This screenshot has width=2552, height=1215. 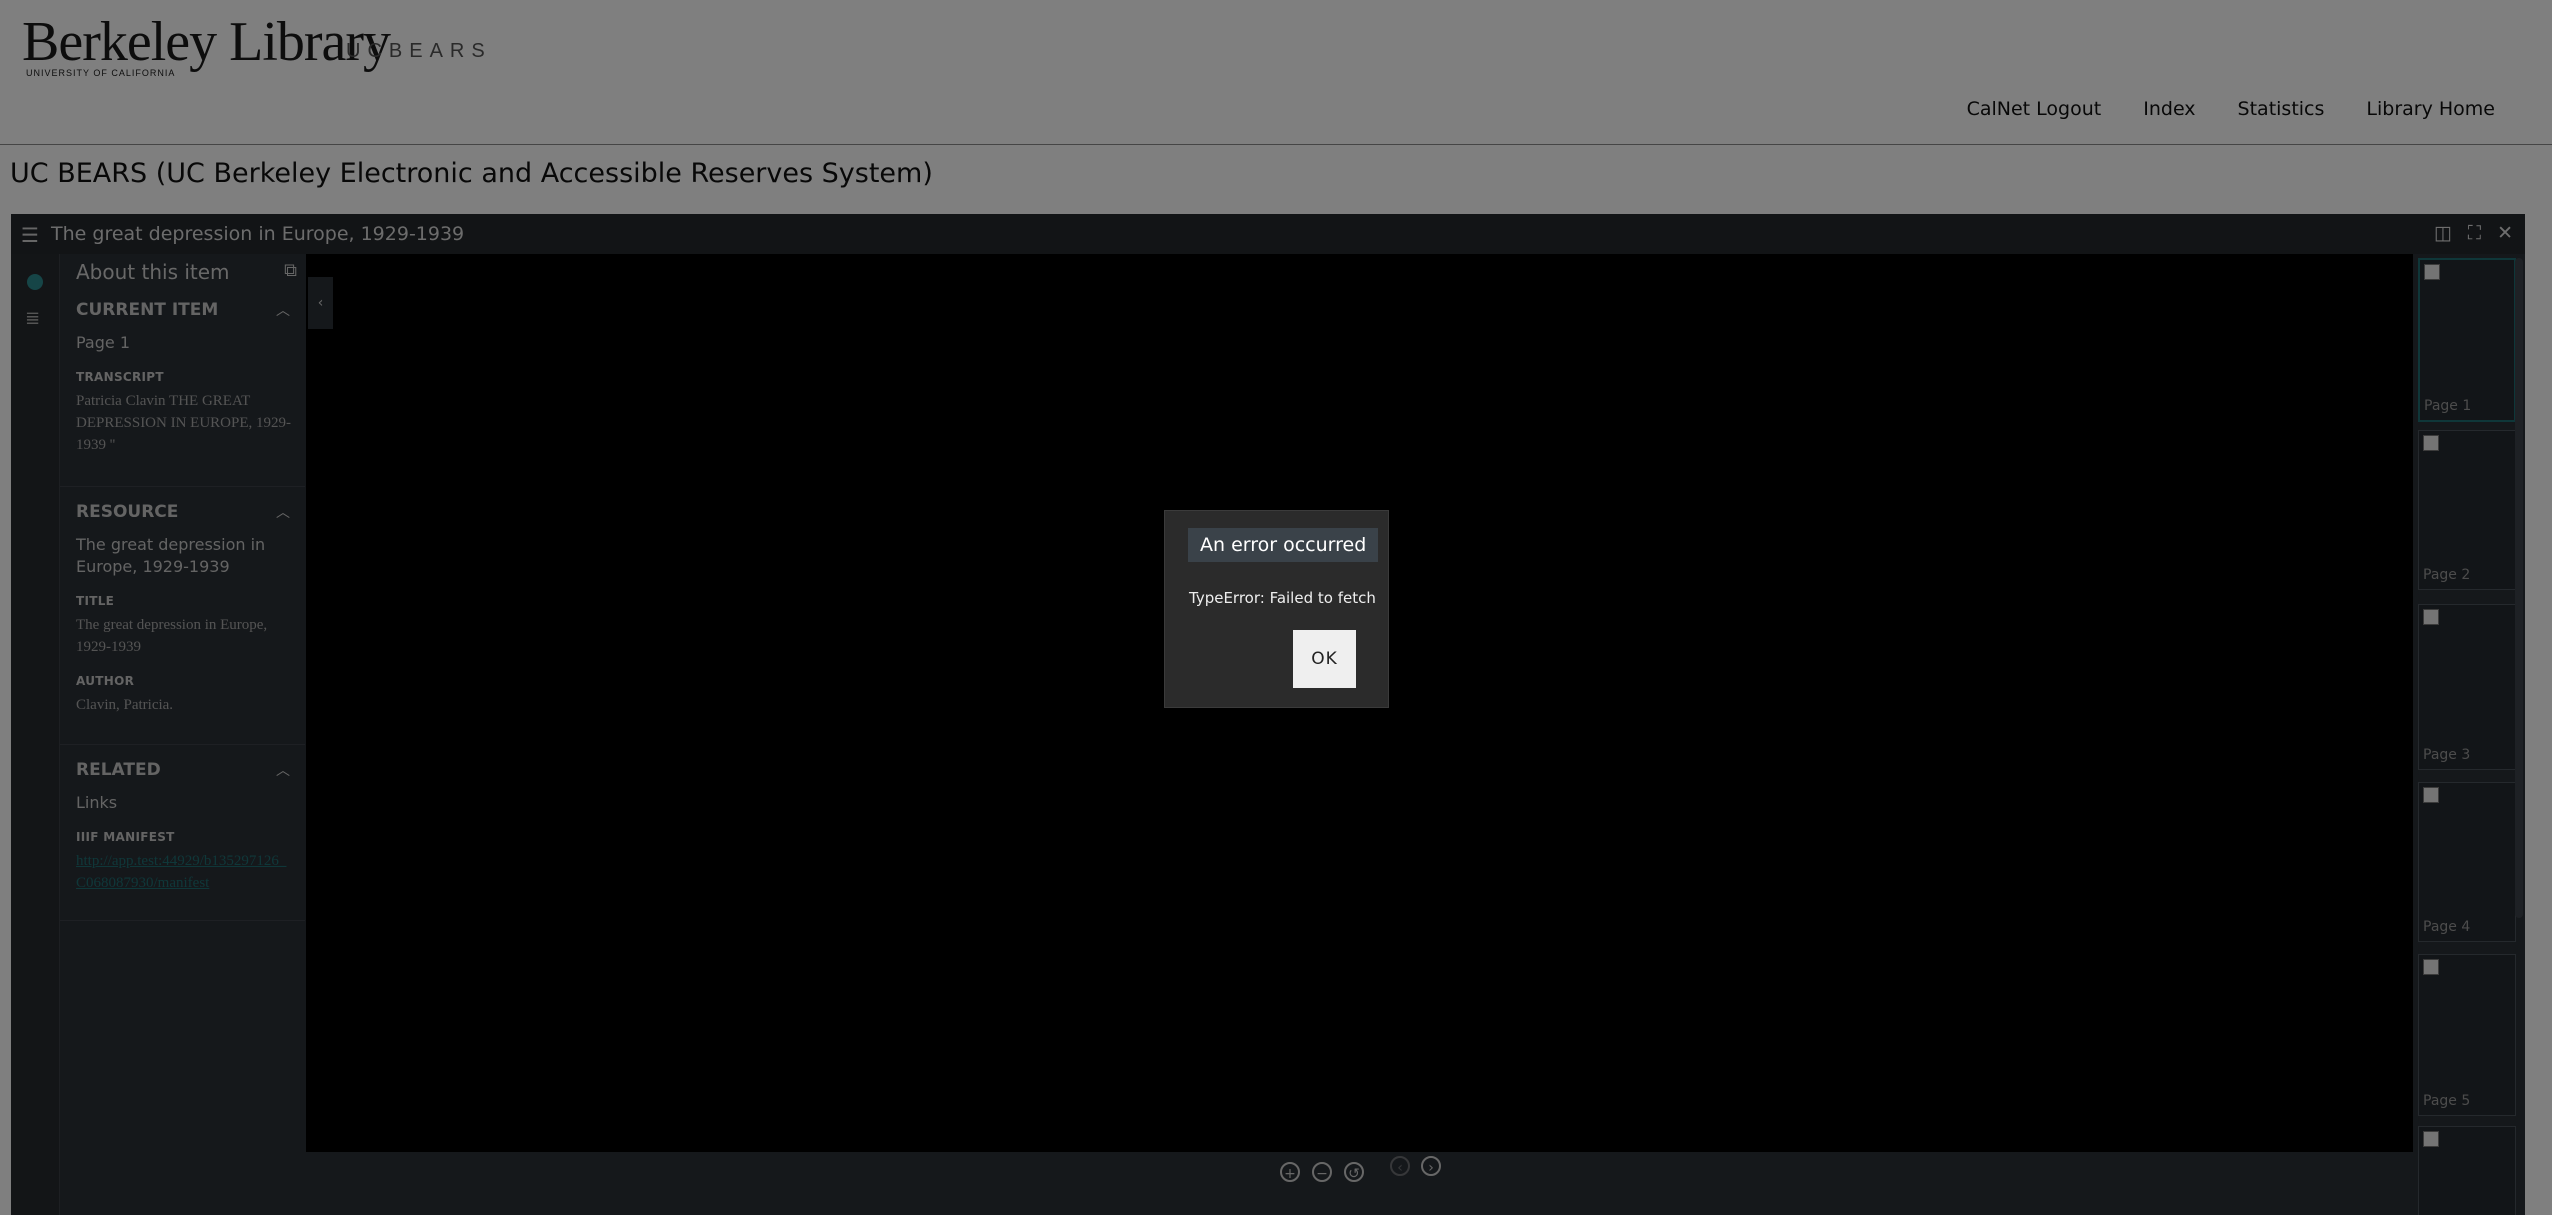 I want to click on ok-button: OK, so click(x=1324, y=659).